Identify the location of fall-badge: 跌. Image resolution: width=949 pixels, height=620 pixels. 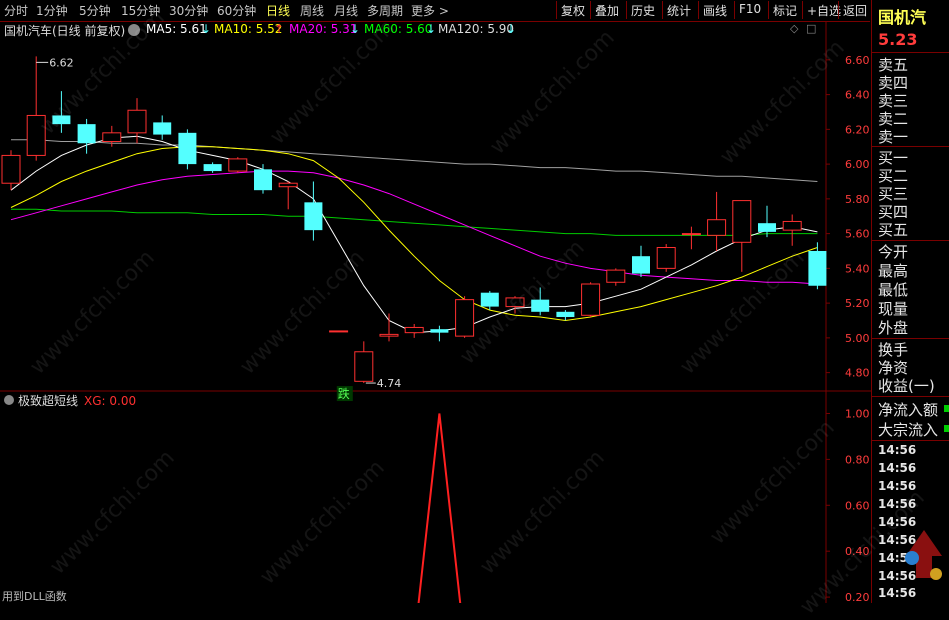
(344, 393).